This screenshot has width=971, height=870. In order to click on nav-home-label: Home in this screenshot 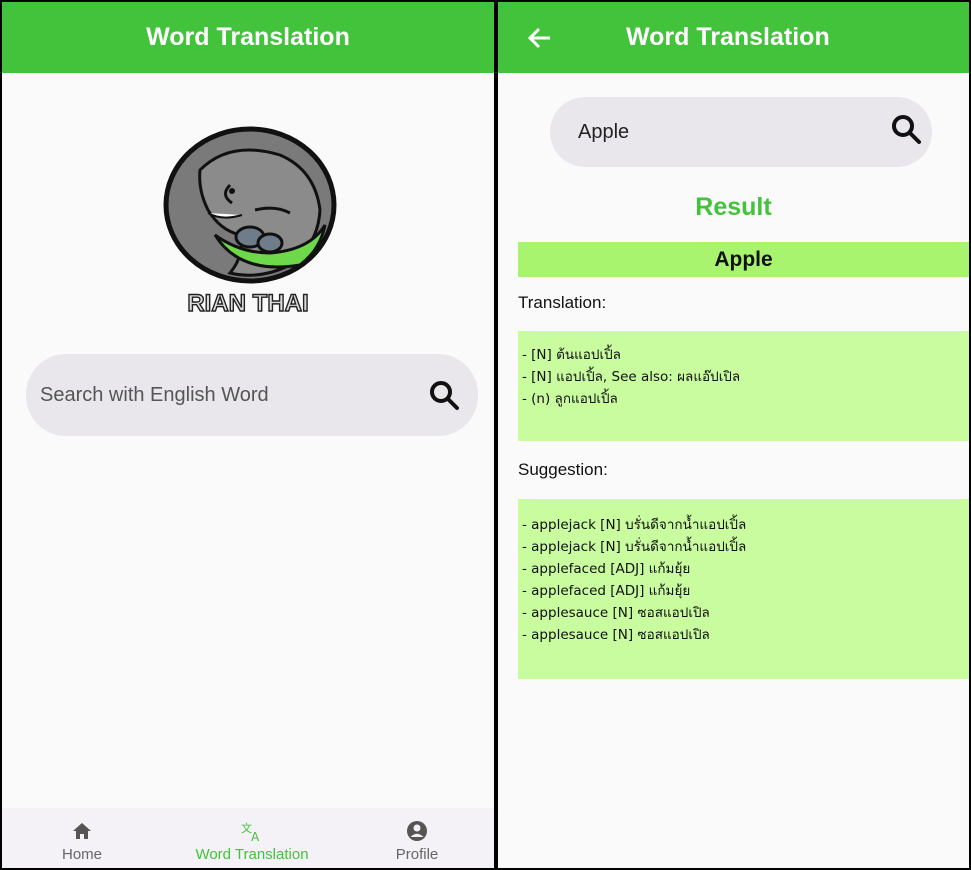, I will do `click(81, 854)`.